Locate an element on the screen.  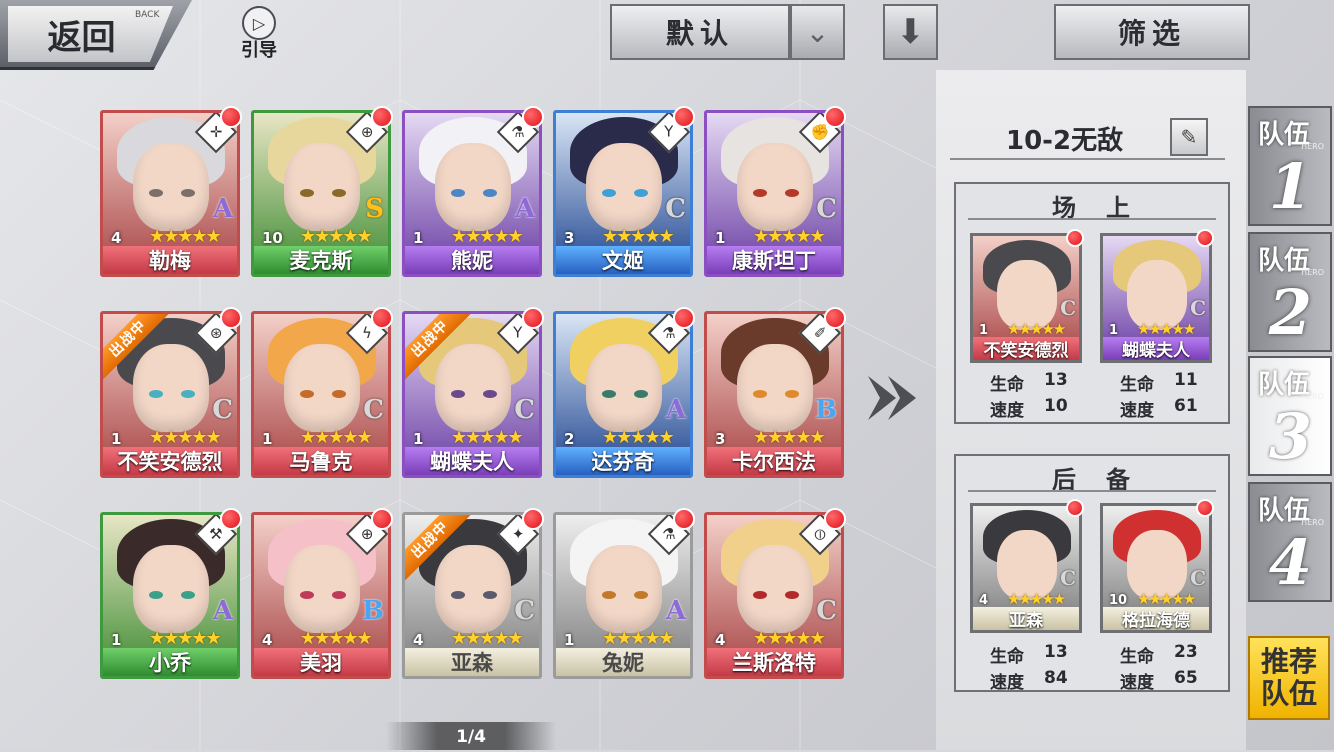
hero-card: Y C 1 ★★★★★ 蝴蝶夫人 出战中 is located at coordinates (472, 394).